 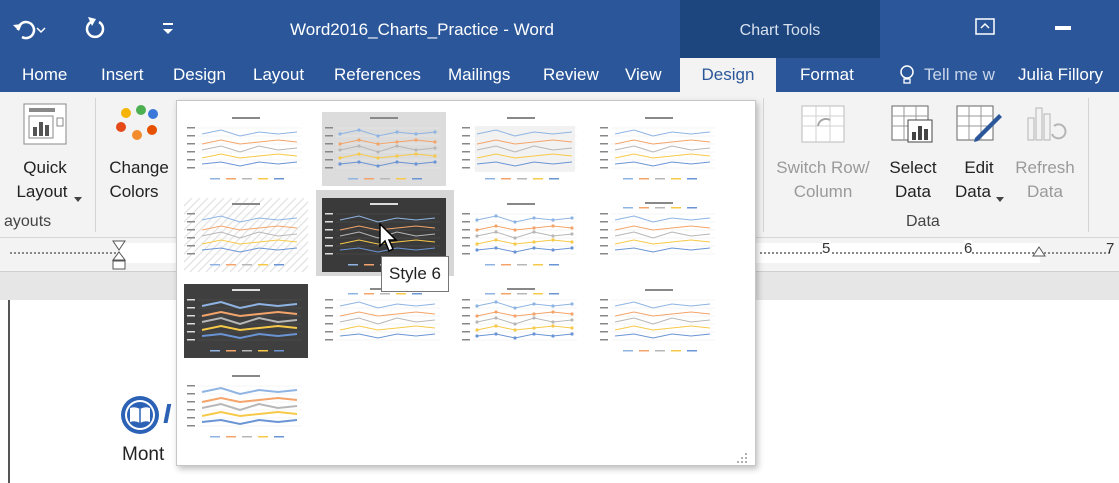 I want to click on redo-icon, so click(x=96, y=28).